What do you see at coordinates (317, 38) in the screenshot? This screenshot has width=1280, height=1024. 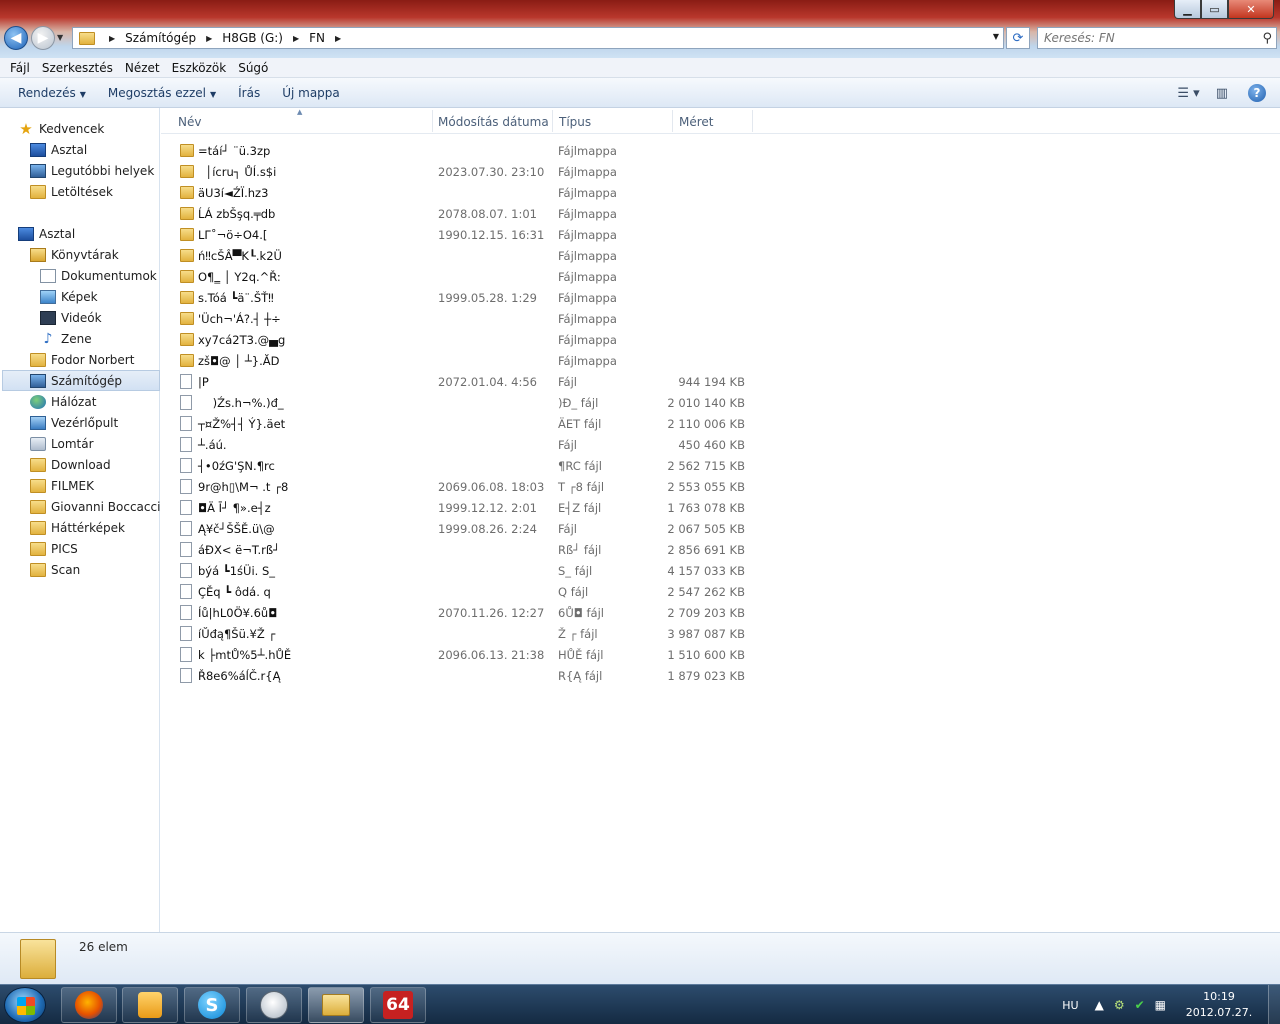 I see `breadcrumb-folder: FN` at bounding box center [317, 38].